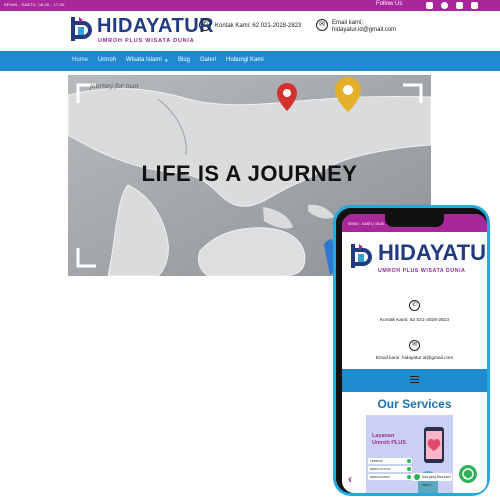 Image resolution: width=500 pixels, height=500 pixels. I want to click on nav-item-home: Home, so click(80, 60).